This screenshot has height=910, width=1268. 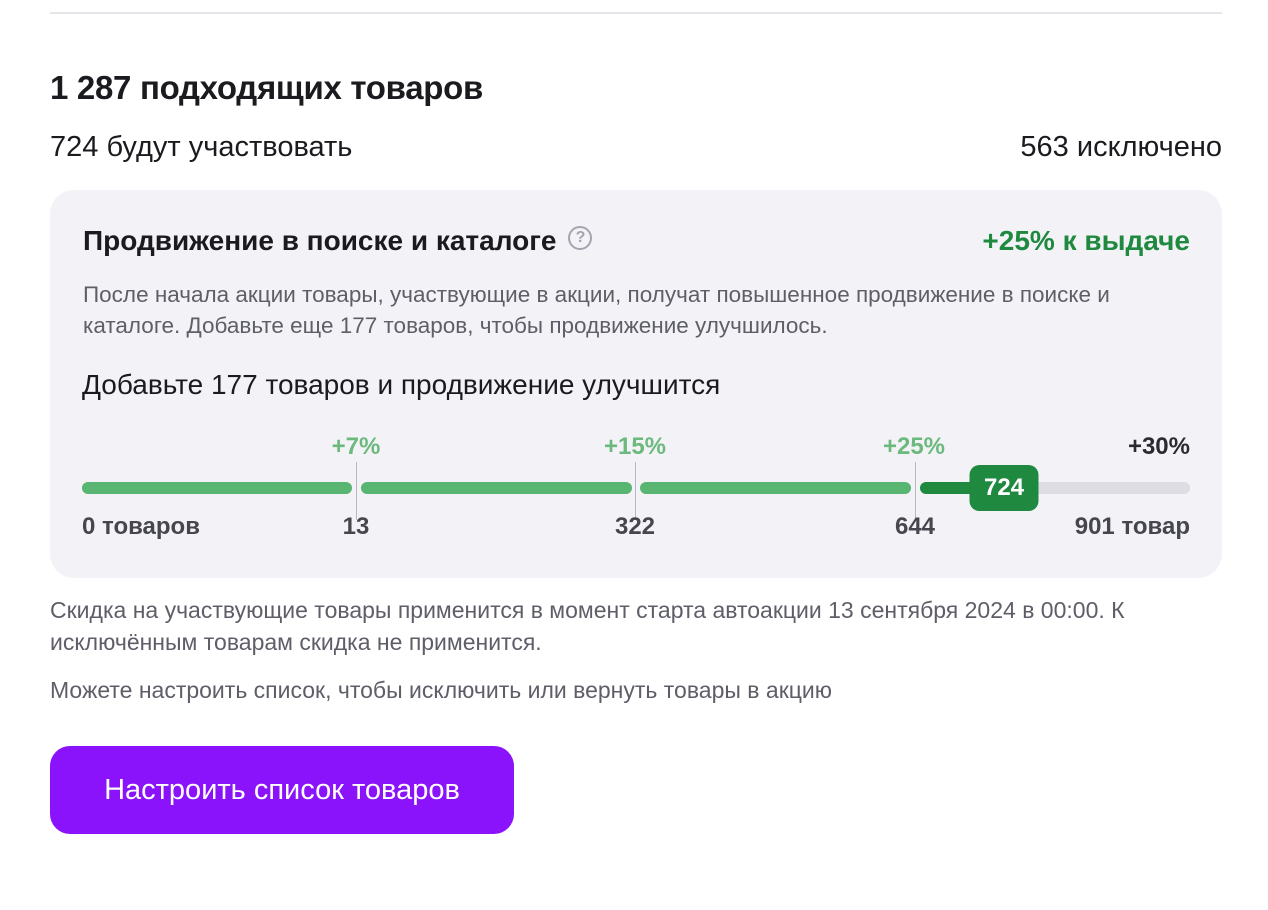 What do you see at coordinates (201, 147) in the screenshot?
I see `participating-count: 724 будут участвовать` at bounding box center [201, 147].